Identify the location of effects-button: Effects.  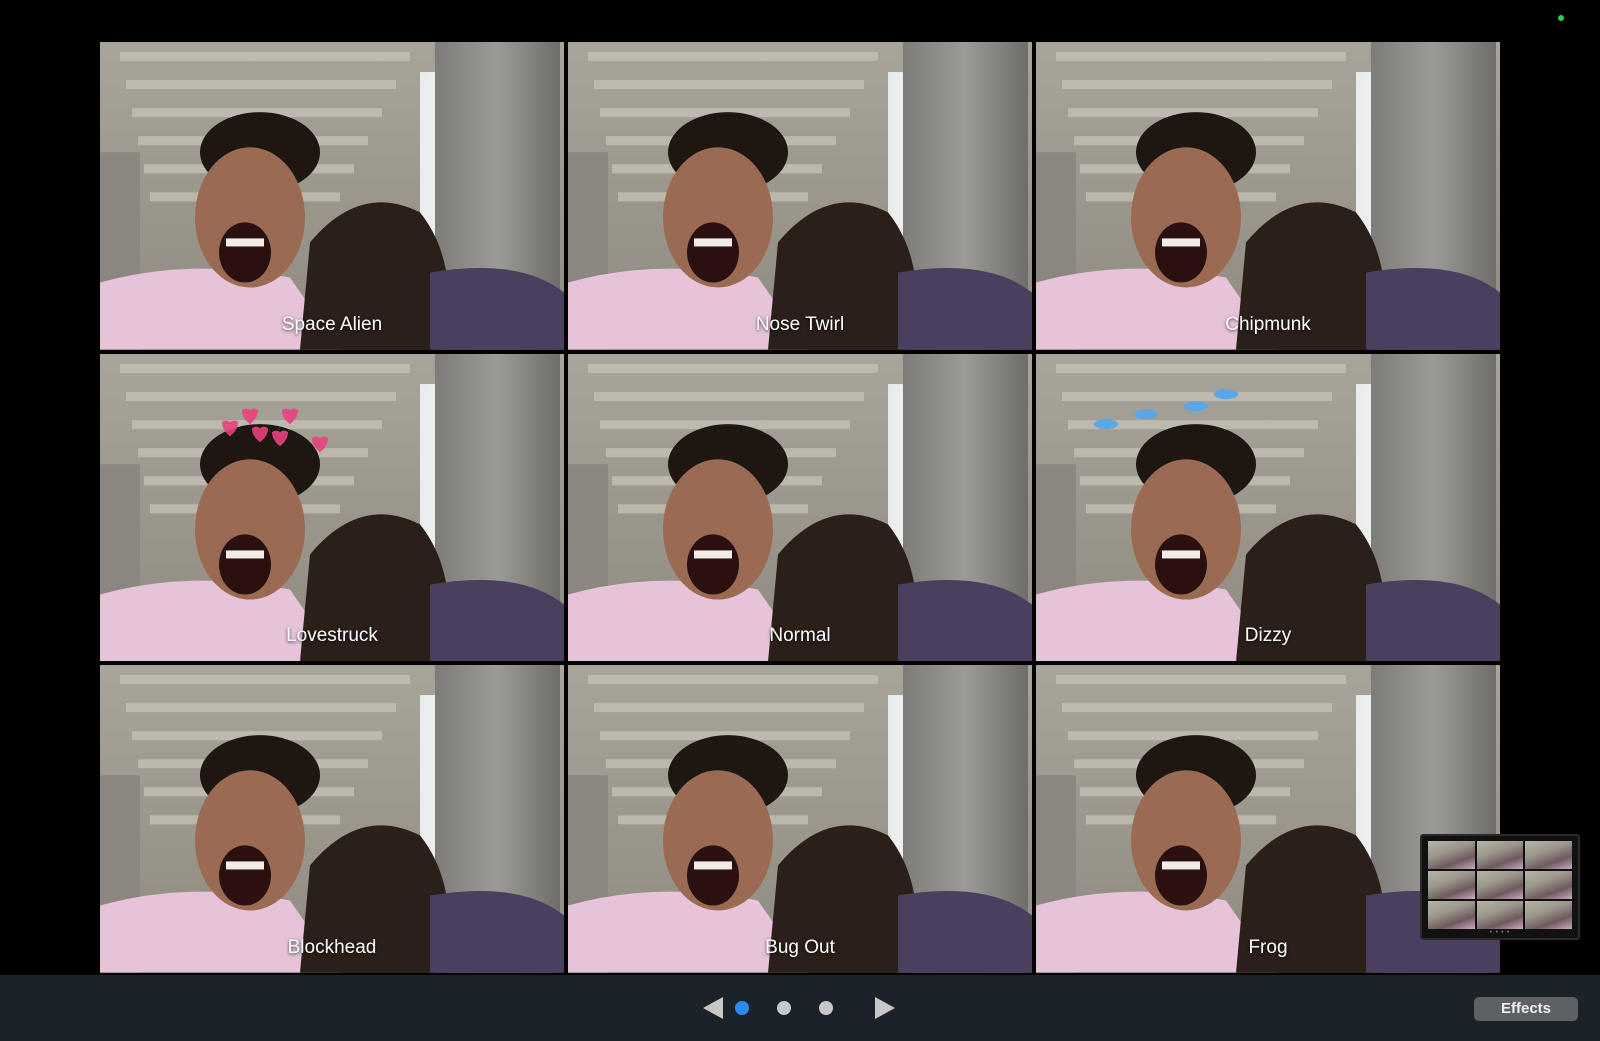
(1526, 1009).